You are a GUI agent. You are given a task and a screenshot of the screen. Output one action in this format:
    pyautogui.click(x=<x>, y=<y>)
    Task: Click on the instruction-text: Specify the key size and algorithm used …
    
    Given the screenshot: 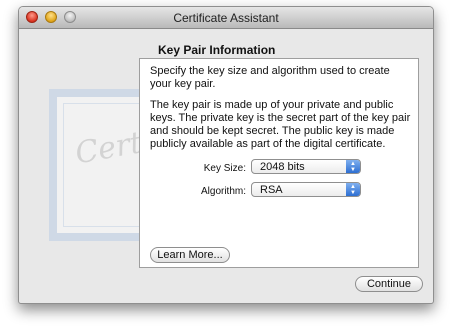 What is the action you would take?
    pyautogui.click(x=270, y=77)
    